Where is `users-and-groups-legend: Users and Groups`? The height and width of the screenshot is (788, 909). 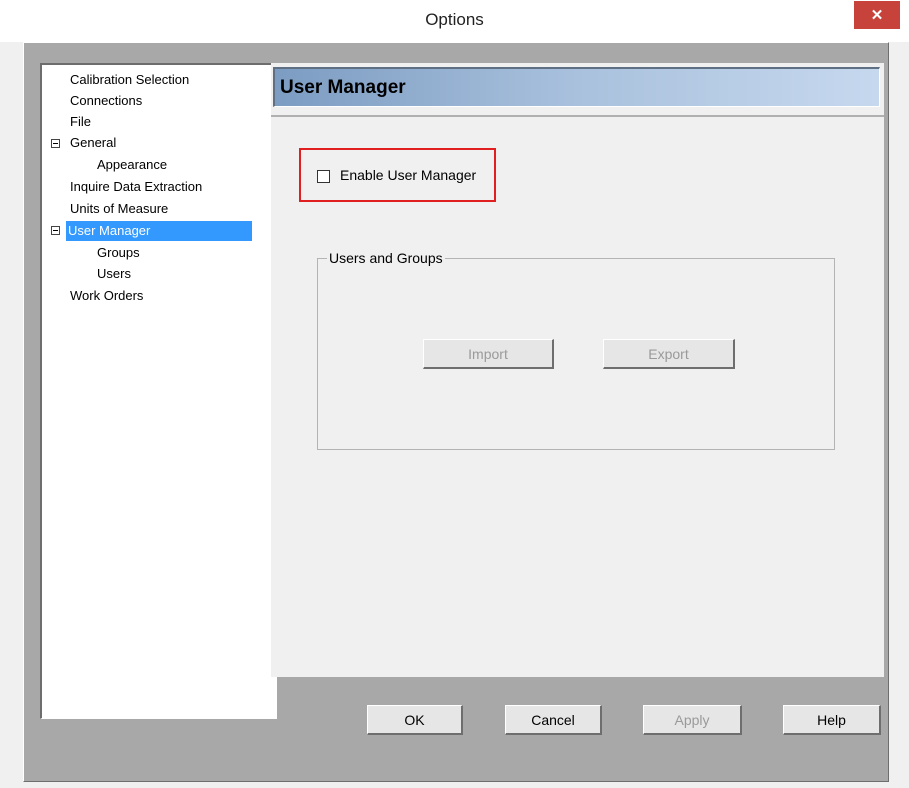 users-and-groups-legend: Users and Groups is located at coordinates (386, 258).